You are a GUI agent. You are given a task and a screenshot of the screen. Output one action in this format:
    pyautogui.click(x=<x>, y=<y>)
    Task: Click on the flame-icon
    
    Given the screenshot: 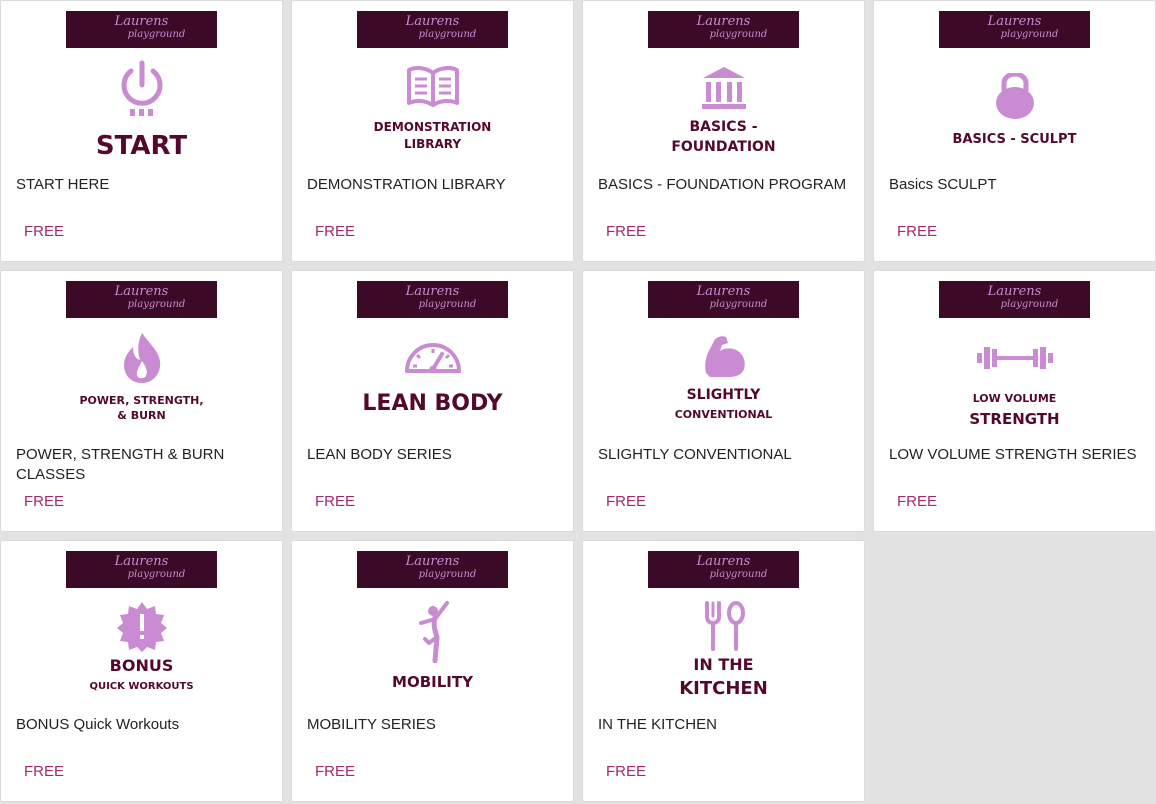 What is the action you would take?
    pyautogui.click(x=141, y=361)
    